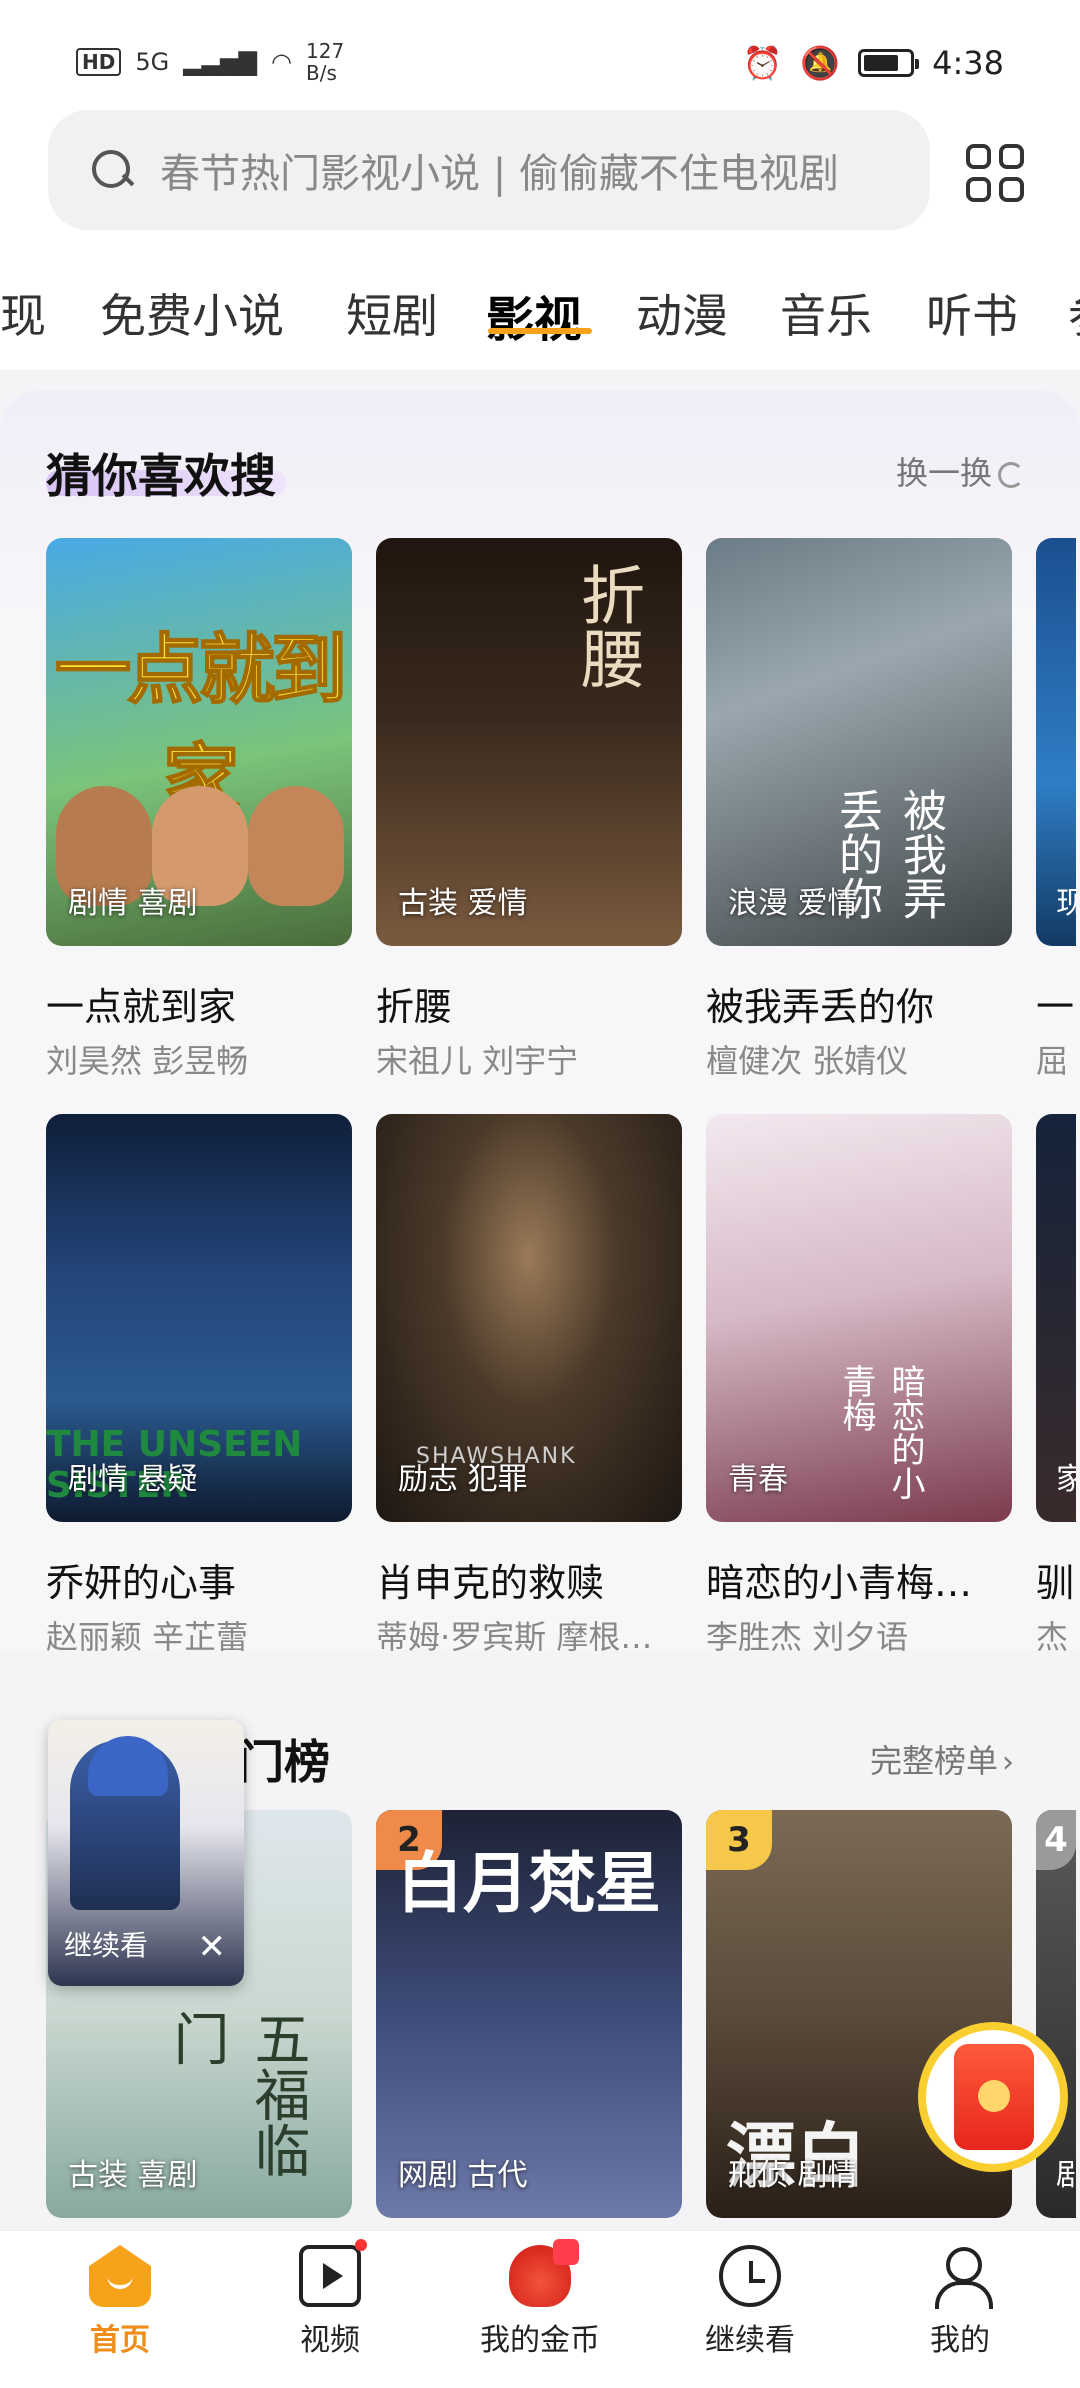 This screenshot has height=2388, width=1080. Describe the element at coordinates (540, 2340) in the screenshot. I see `nav-coins-label: 我的金币` at that location.